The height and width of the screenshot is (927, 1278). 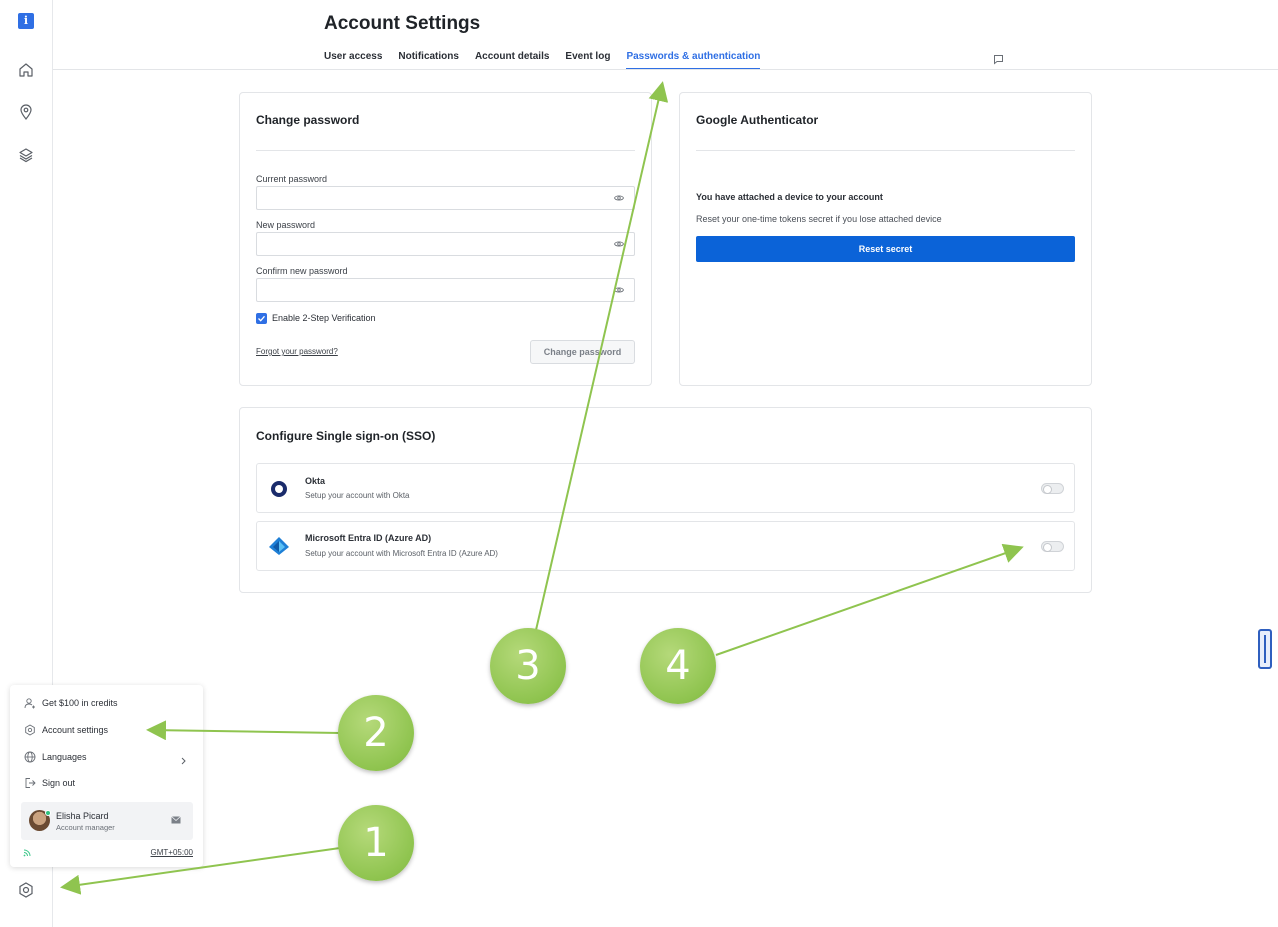 What do you see at coordinates (665, 488) in the screenshot?
I see `sso-item-okta: Okta Setup your account with Okta` at bounding box center [665, 488].